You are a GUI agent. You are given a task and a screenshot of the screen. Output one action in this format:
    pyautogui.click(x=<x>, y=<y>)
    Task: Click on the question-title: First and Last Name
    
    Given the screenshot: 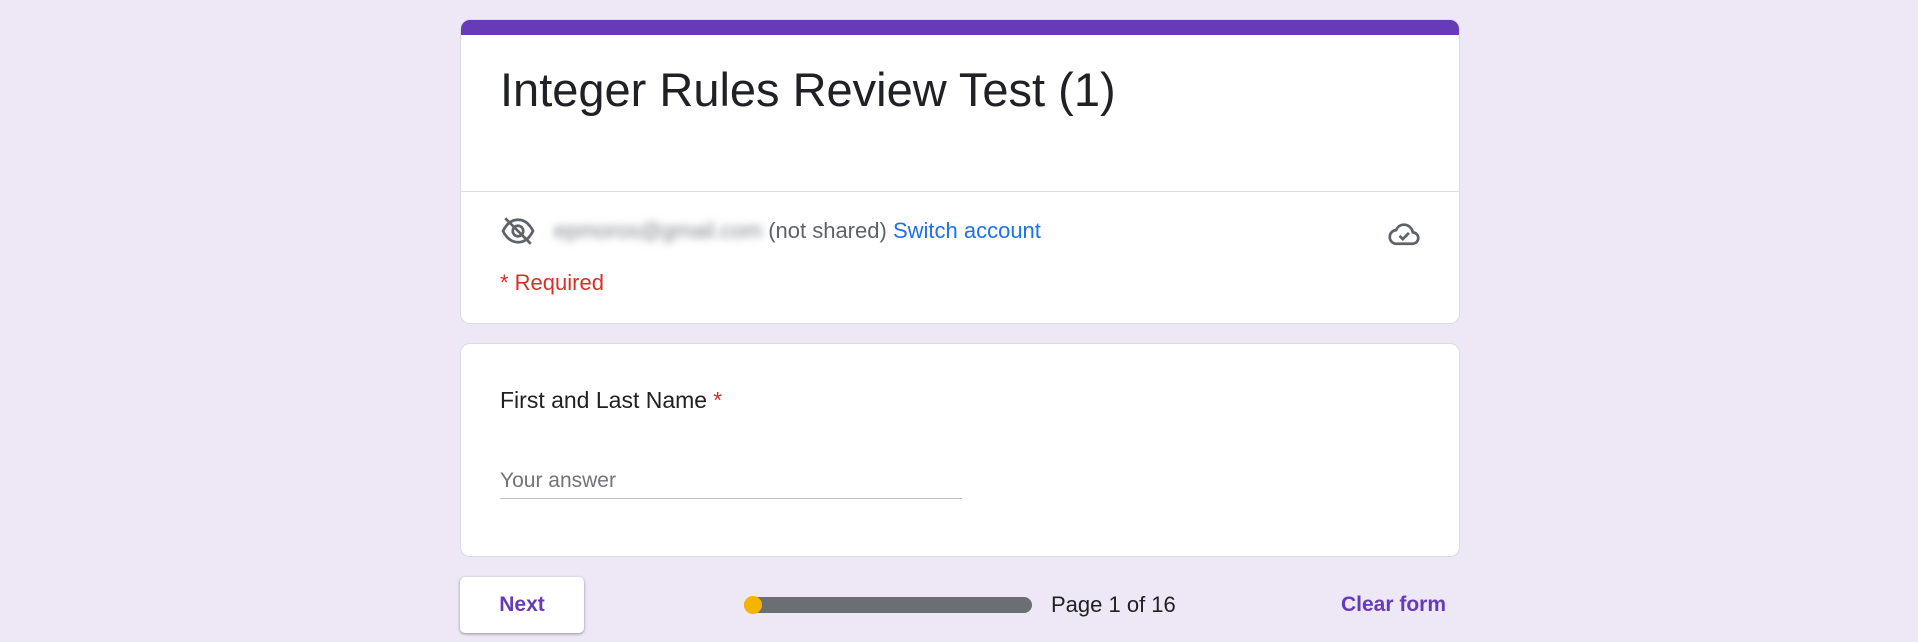 What is the action you would take?
    pyautogui.click(x=604, y=400)
    